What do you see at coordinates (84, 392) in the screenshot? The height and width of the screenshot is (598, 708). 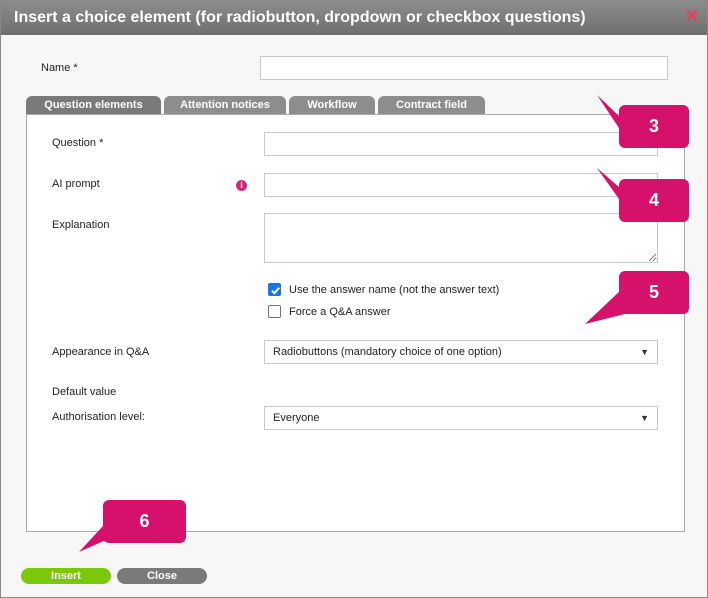 I see `default-value-label: Default value` at bounding box center [84, 392].